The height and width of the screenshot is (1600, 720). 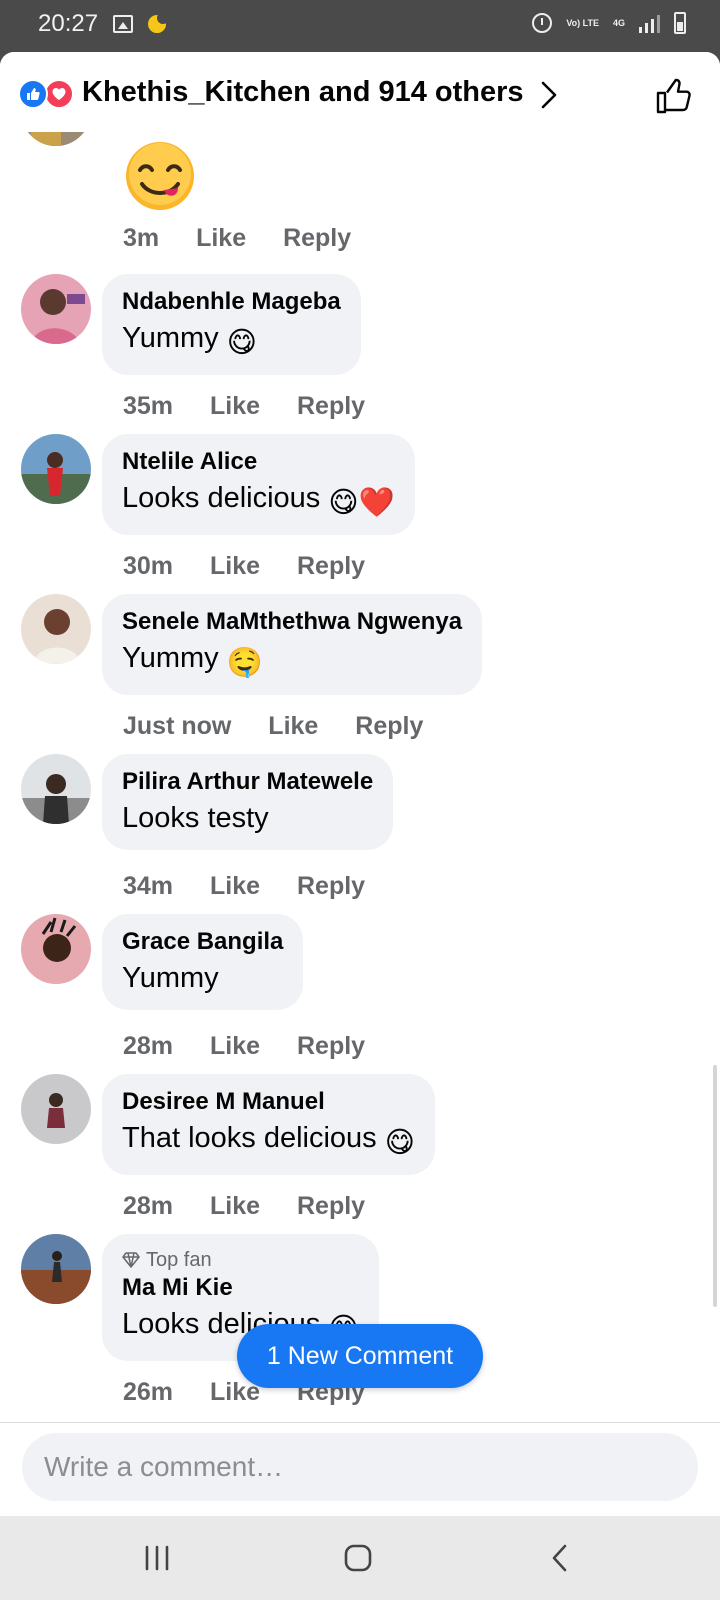 I want to click on gallery-icon, so click(x=123, y=24).